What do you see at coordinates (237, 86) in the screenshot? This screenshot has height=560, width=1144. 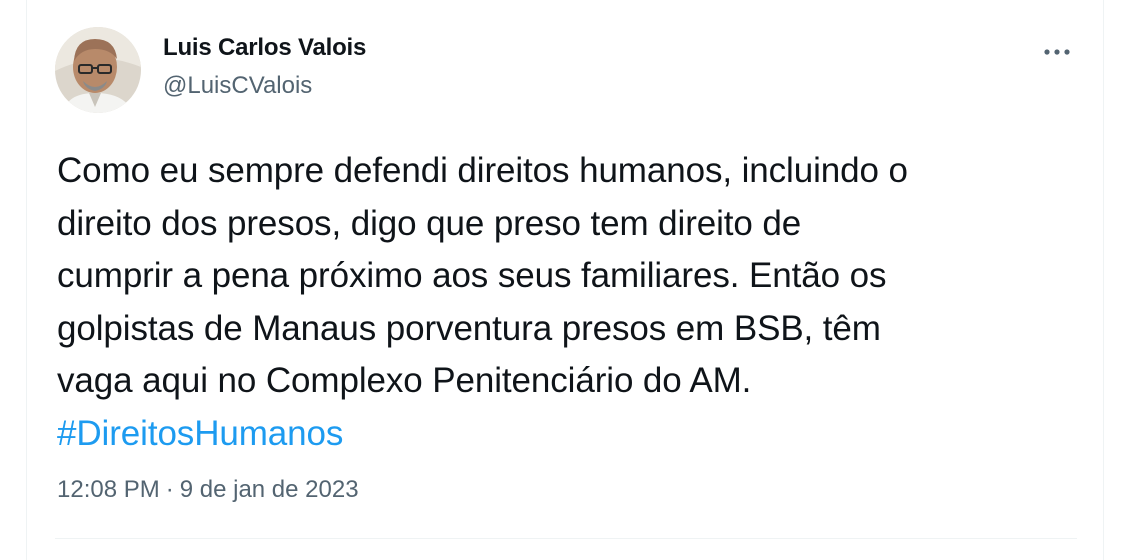 I see `author-handle: @LuisCValois` at bounding box center [237, 86].